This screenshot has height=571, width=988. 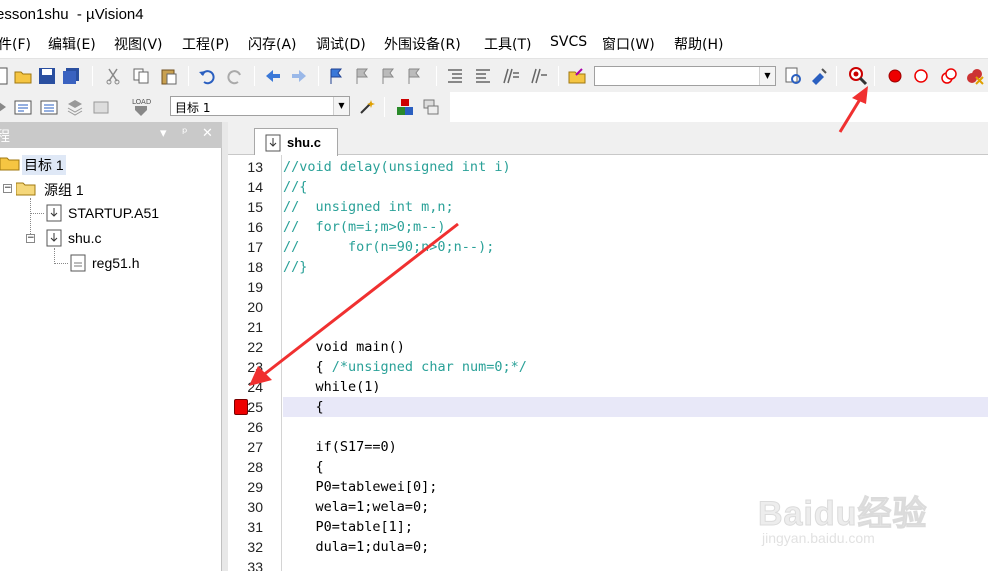 I want to click on line-number: 28, so click(x=248, y=467).